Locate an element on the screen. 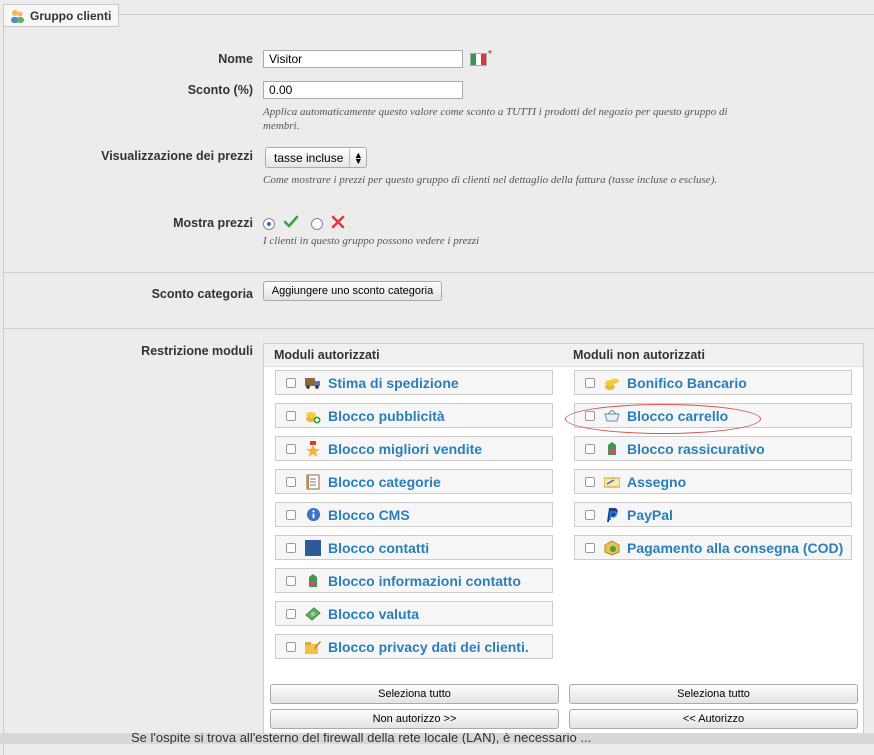 The width and height of the screenshot is (874, 755). legend-title: Gruppo clienti is located at coordinates (71, 15).